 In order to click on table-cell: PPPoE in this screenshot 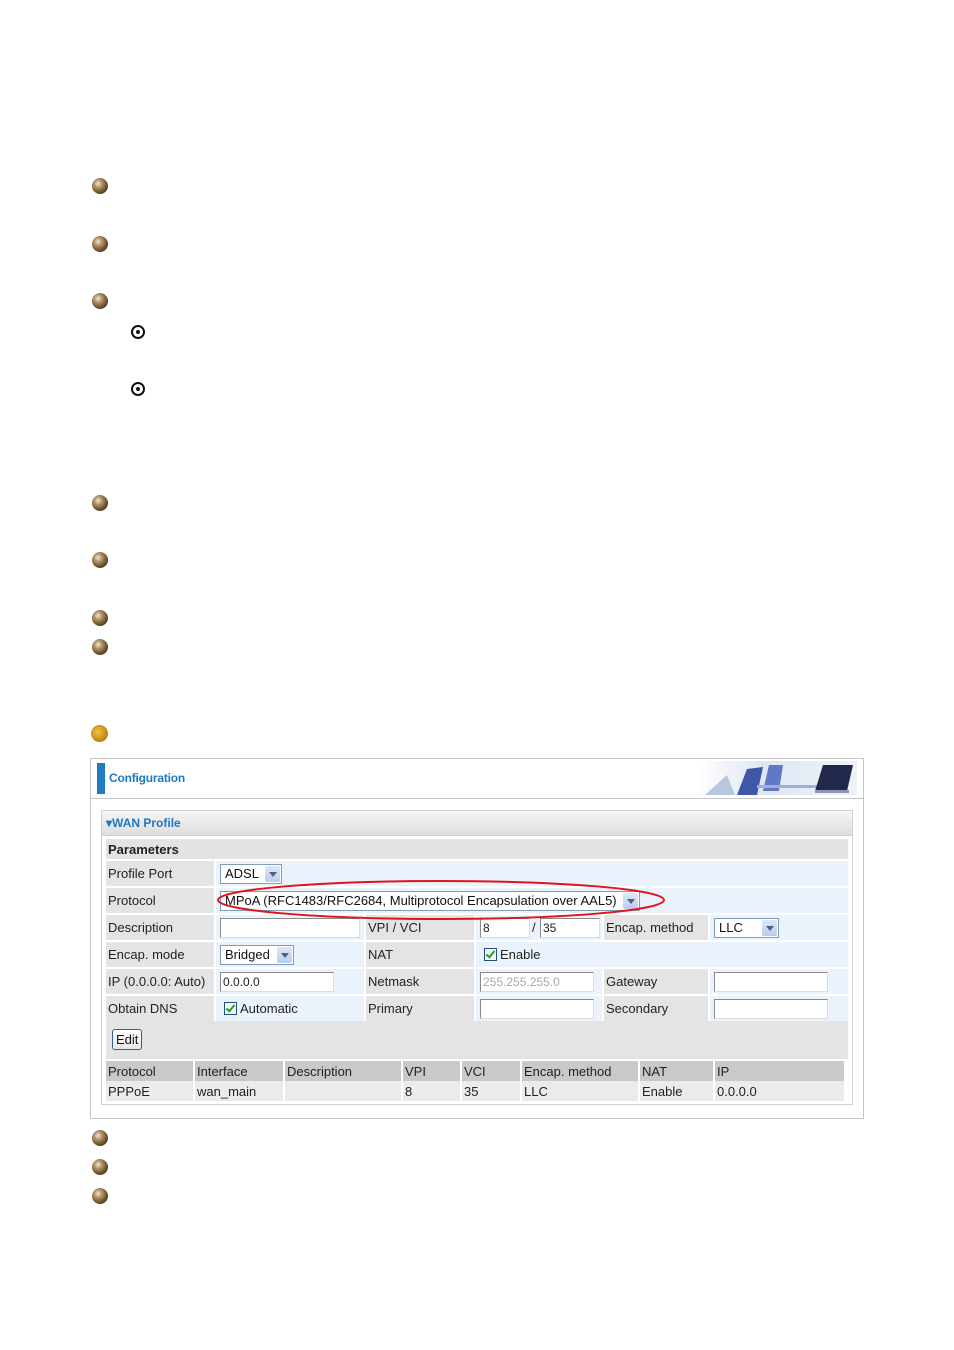, I will do `click(149, 1091)`.